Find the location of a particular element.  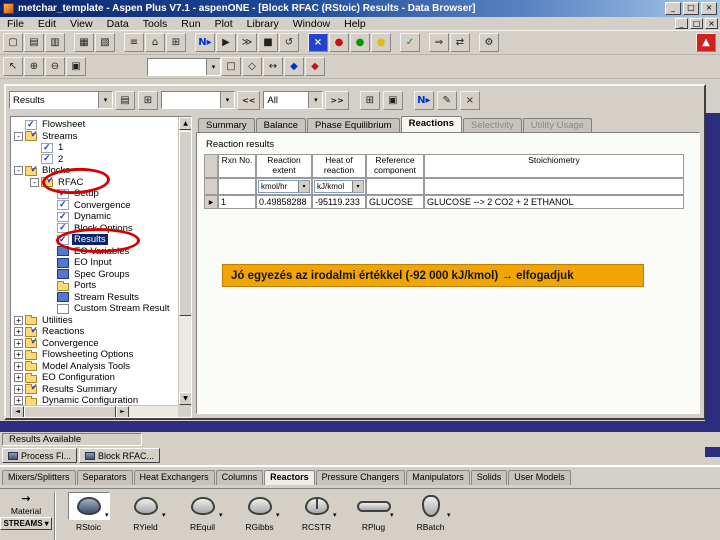

tree-vertical-scrollbar: ▲ ▼ is located at coordinates (184, 261).